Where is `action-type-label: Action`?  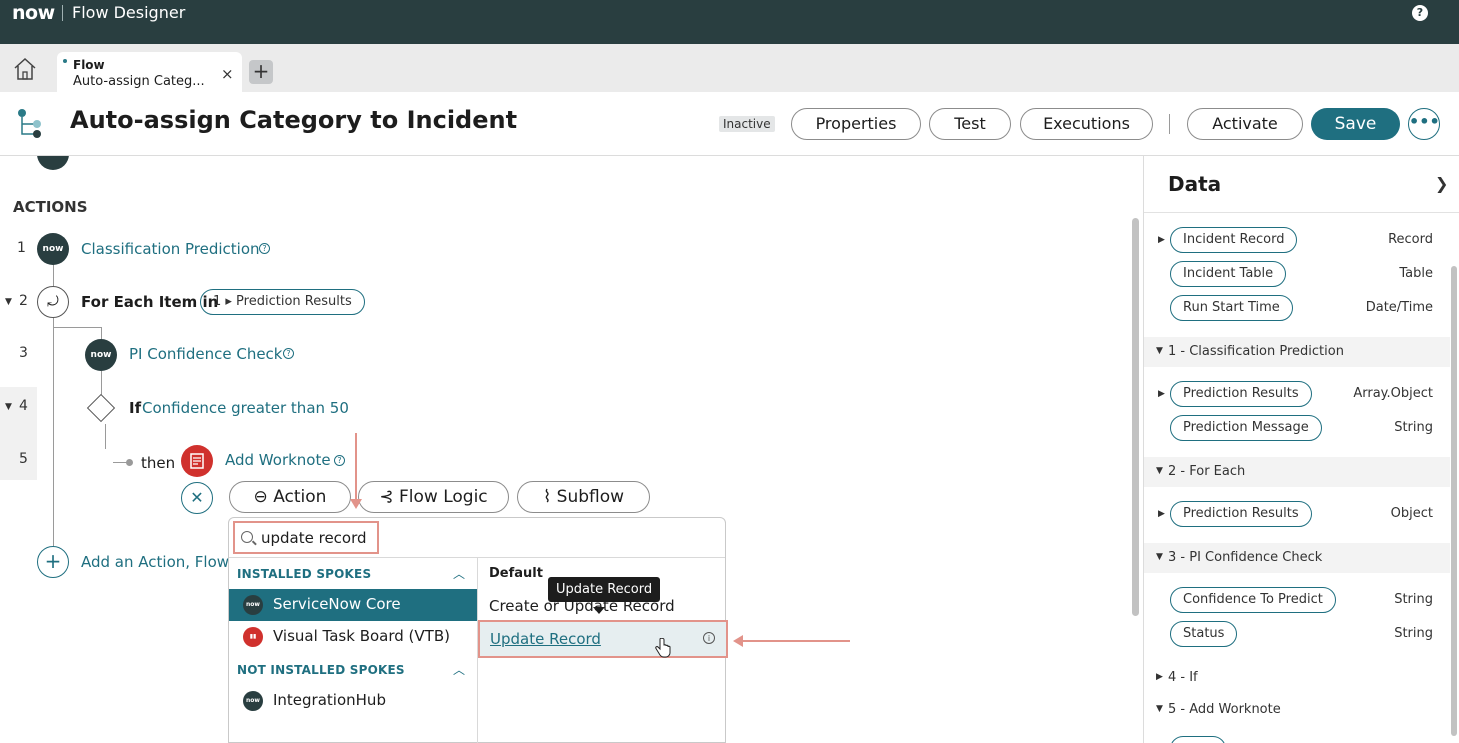
action-type-label: Action is located at coordinates (300, 497).